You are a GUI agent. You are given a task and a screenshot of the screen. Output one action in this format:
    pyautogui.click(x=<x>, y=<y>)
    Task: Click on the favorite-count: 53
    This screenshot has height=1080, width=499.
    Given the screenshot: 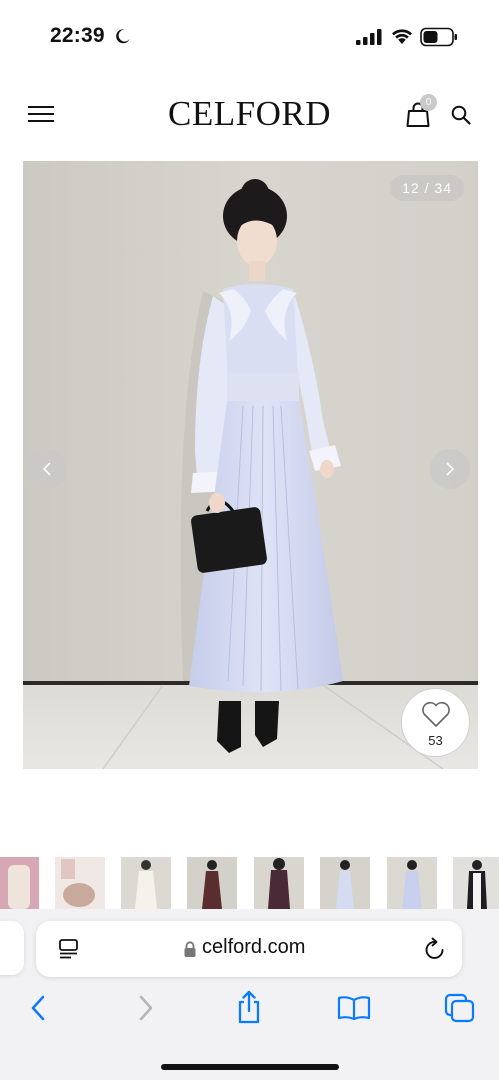 What is the action you would take?
    pyautogui.click(x=435, y=740)
    